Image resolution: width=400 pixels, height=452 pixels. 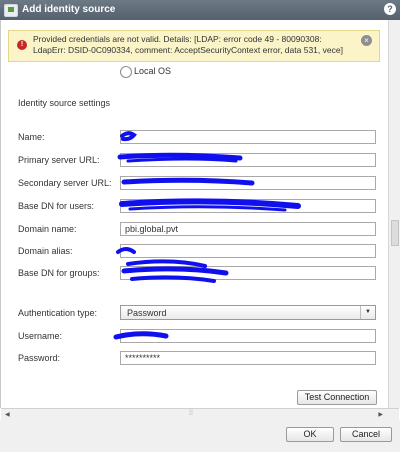 What do you see at coordinates (188, 181) in the screenshot?
I see `redaction-secondary-url` at bounding box center [188, 181].